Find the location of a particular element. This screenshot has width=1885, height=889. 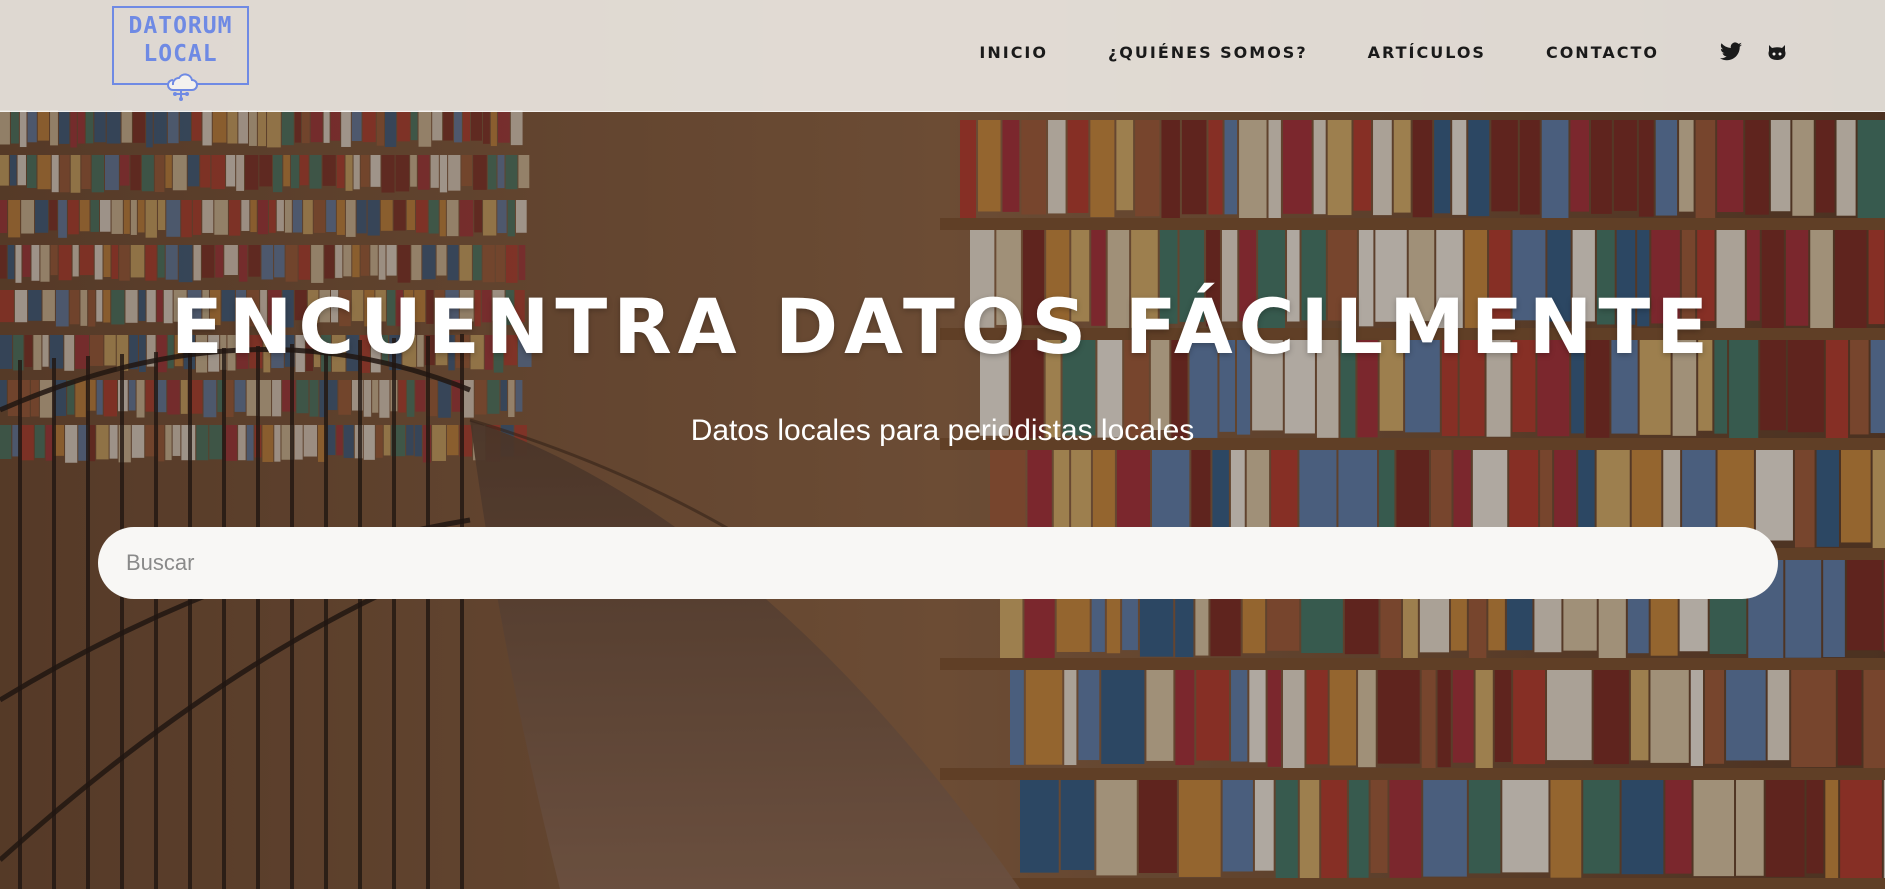

github-icon is located at coordinates (1777, 52).